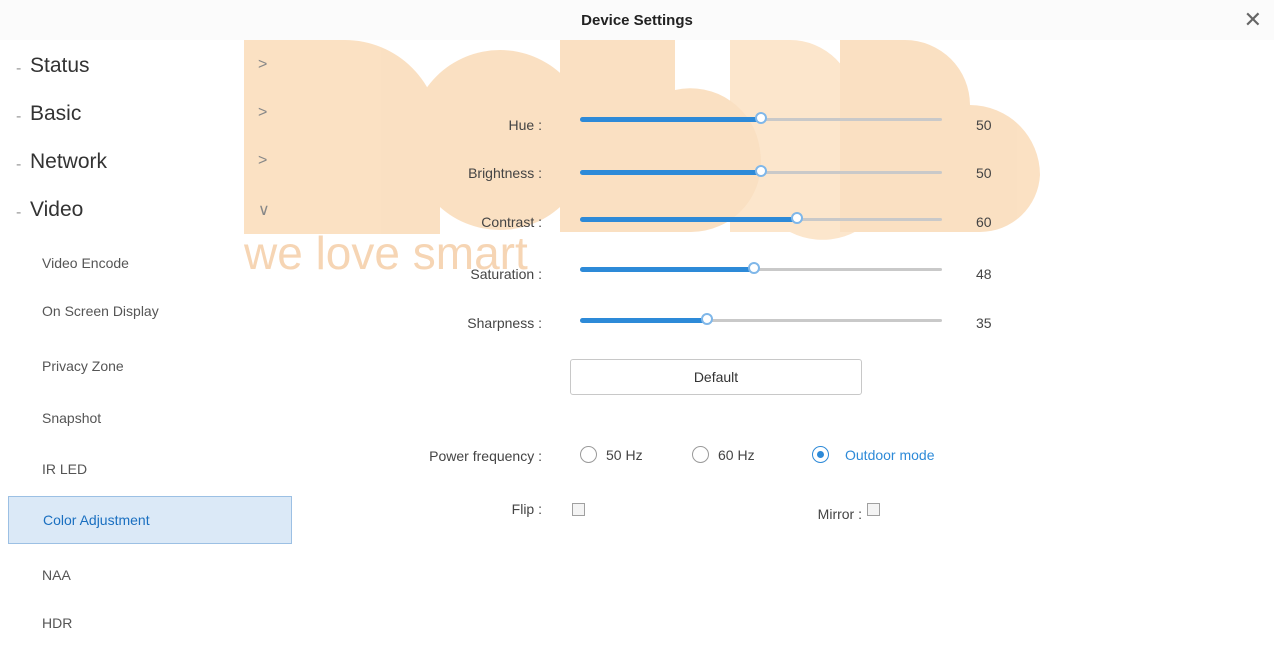 The image size is (1274, 648). I want to click on sidebar-item-label: Video Encode, so click(85, 263).